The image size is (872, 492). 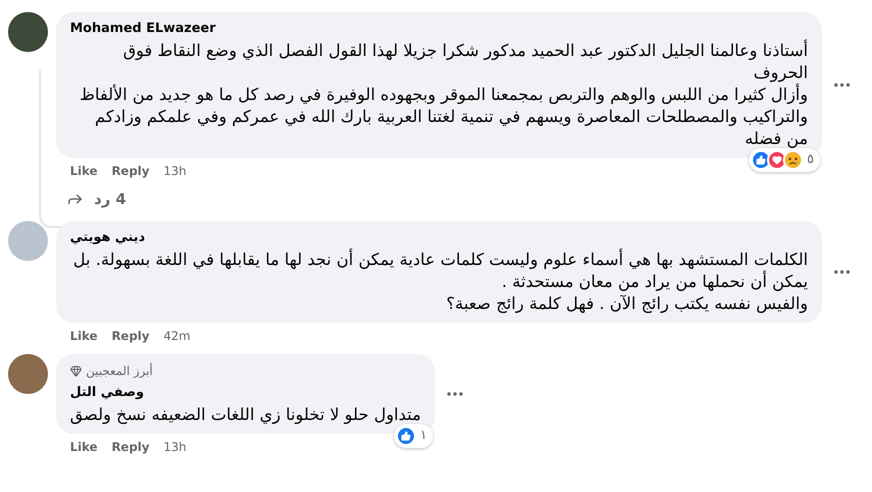 What do you see at coordinates (439, 238) in the screenshot?
I see `comment-author: ديني هويتي` at bounding box center [439, 238].